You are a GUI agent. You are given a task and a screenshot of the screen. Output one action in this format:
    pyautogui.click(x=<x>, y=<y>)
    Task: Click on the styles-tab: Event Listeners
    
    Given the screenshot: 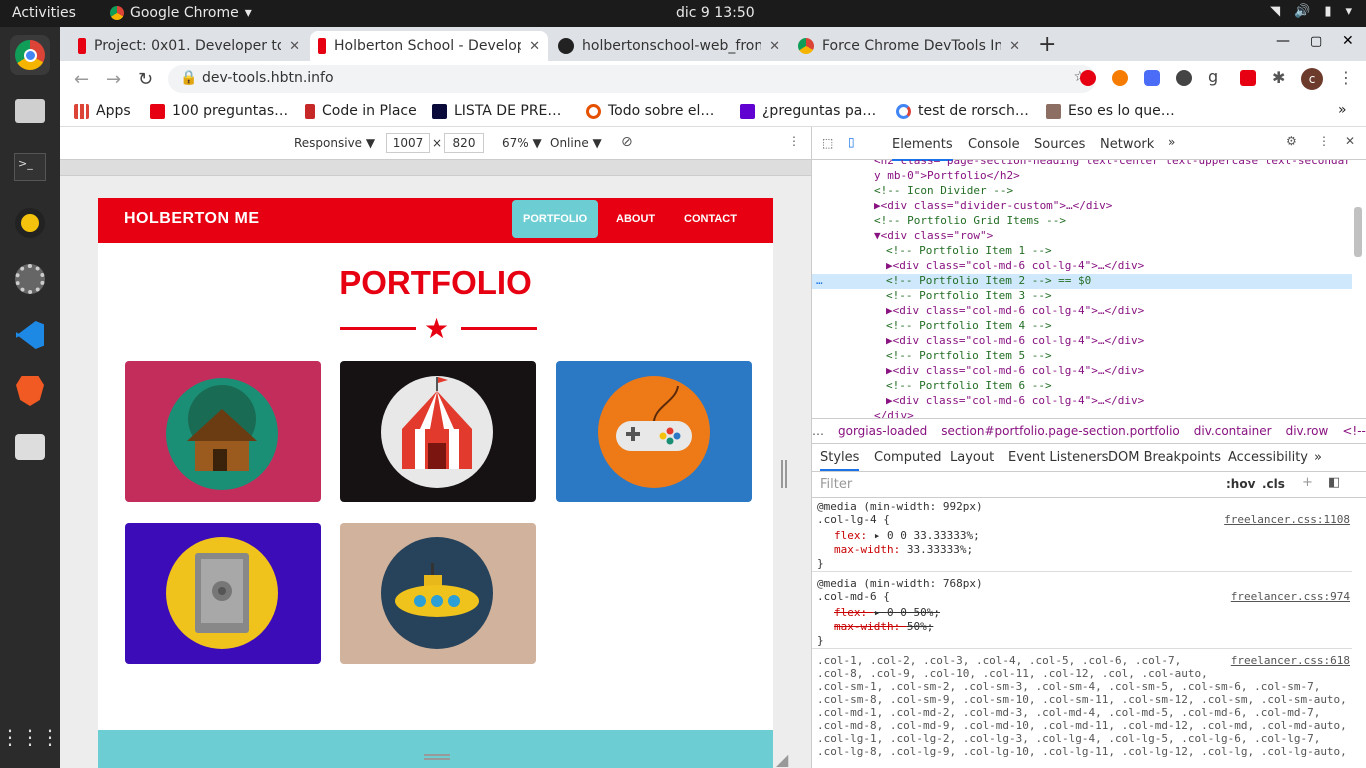 What is the action you would take?
    pyautogui.click(x=1058, y=457)
    